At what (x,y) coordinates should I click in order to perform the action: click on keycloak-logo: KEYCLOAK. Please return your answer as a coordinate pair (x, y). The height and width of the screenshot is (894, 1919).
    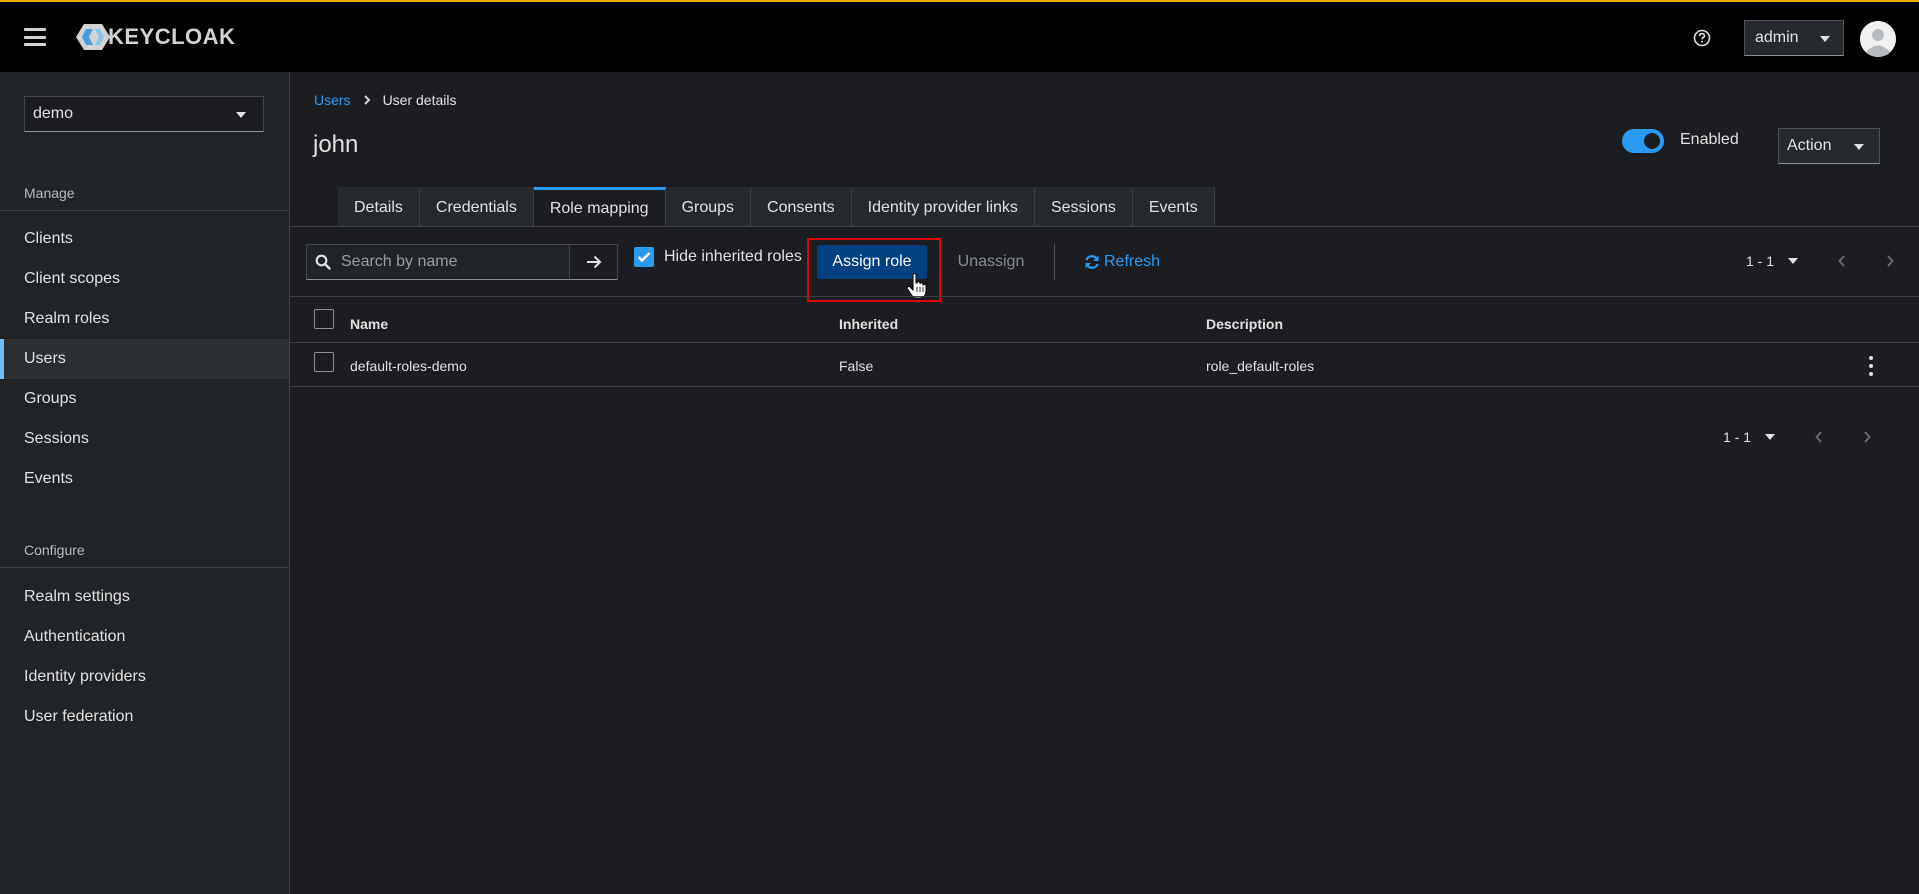
    Looking at the image, I should click on (155, 37).